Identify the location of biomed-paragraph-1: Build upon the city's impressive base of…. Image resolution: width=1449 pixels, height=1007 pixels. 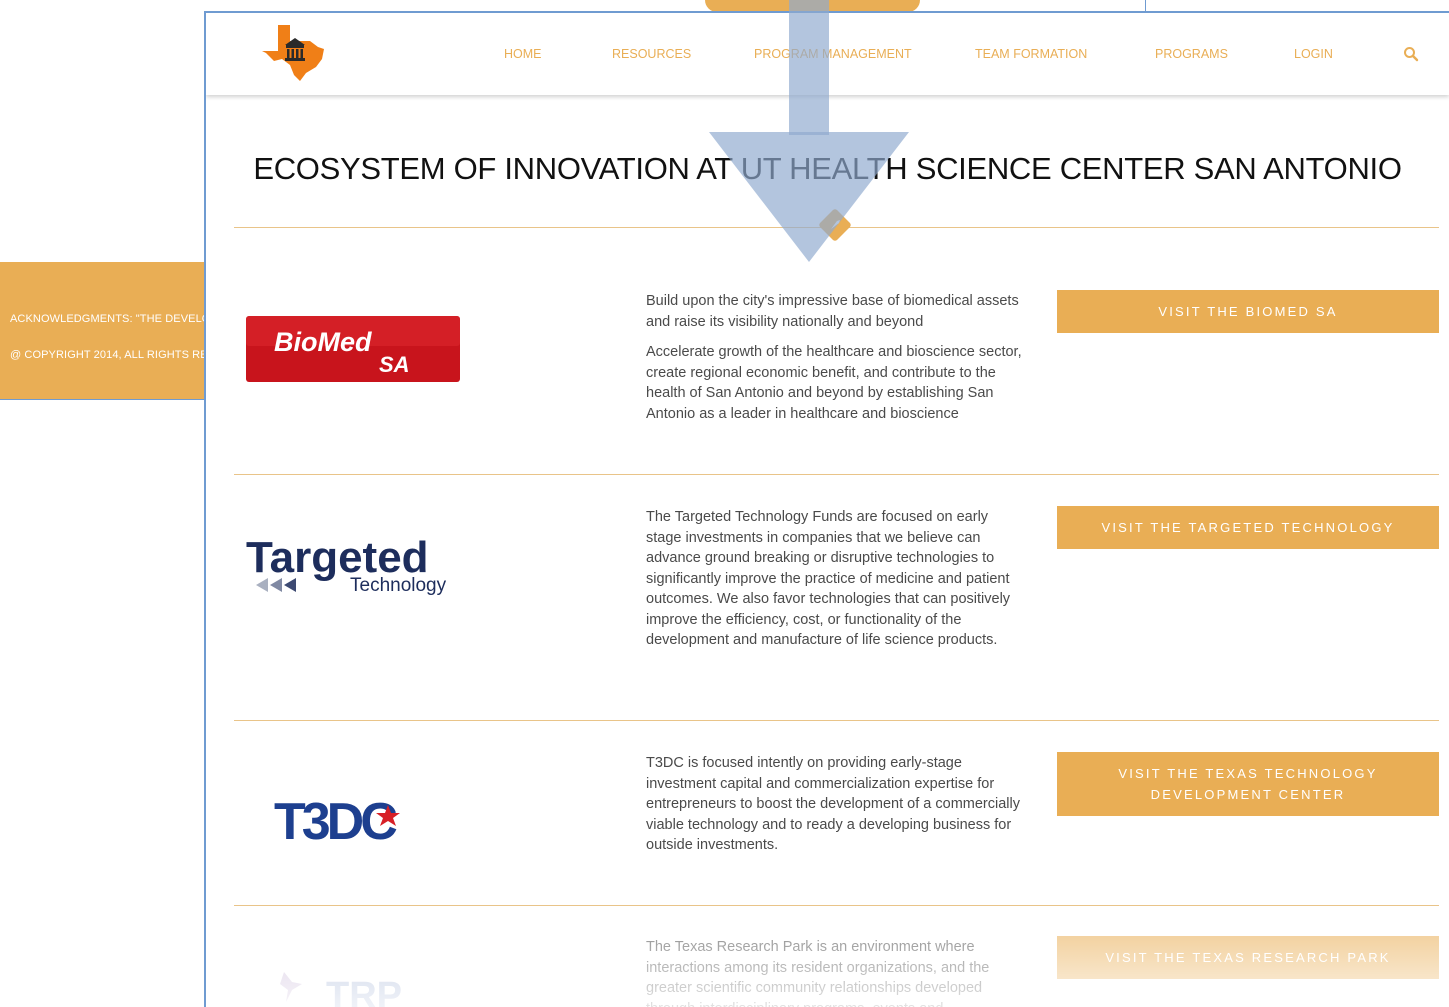
(832, 311).